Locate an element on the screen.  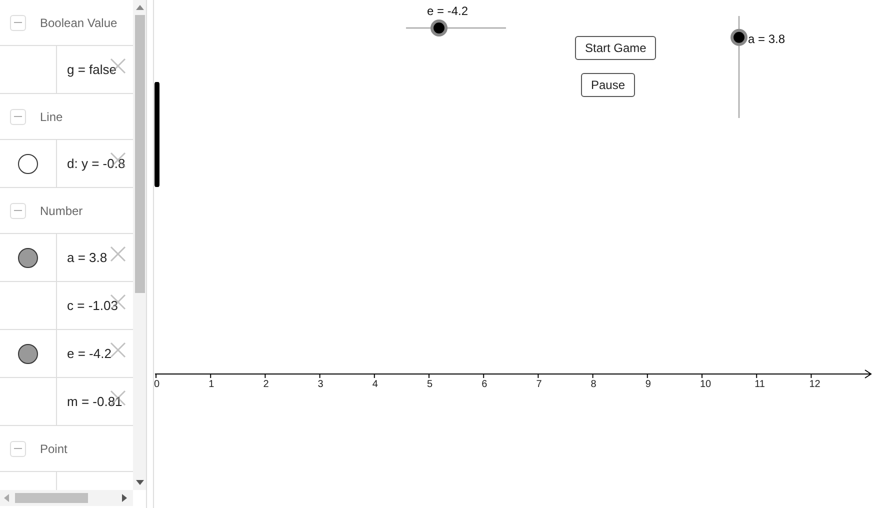
scroll-down-icon is located at coordinates (140, 482).